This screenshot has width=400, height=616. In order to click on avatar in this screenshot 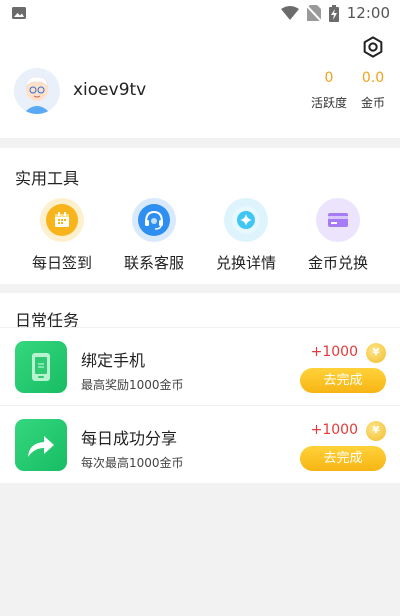, I will do `click(37, 91)`.